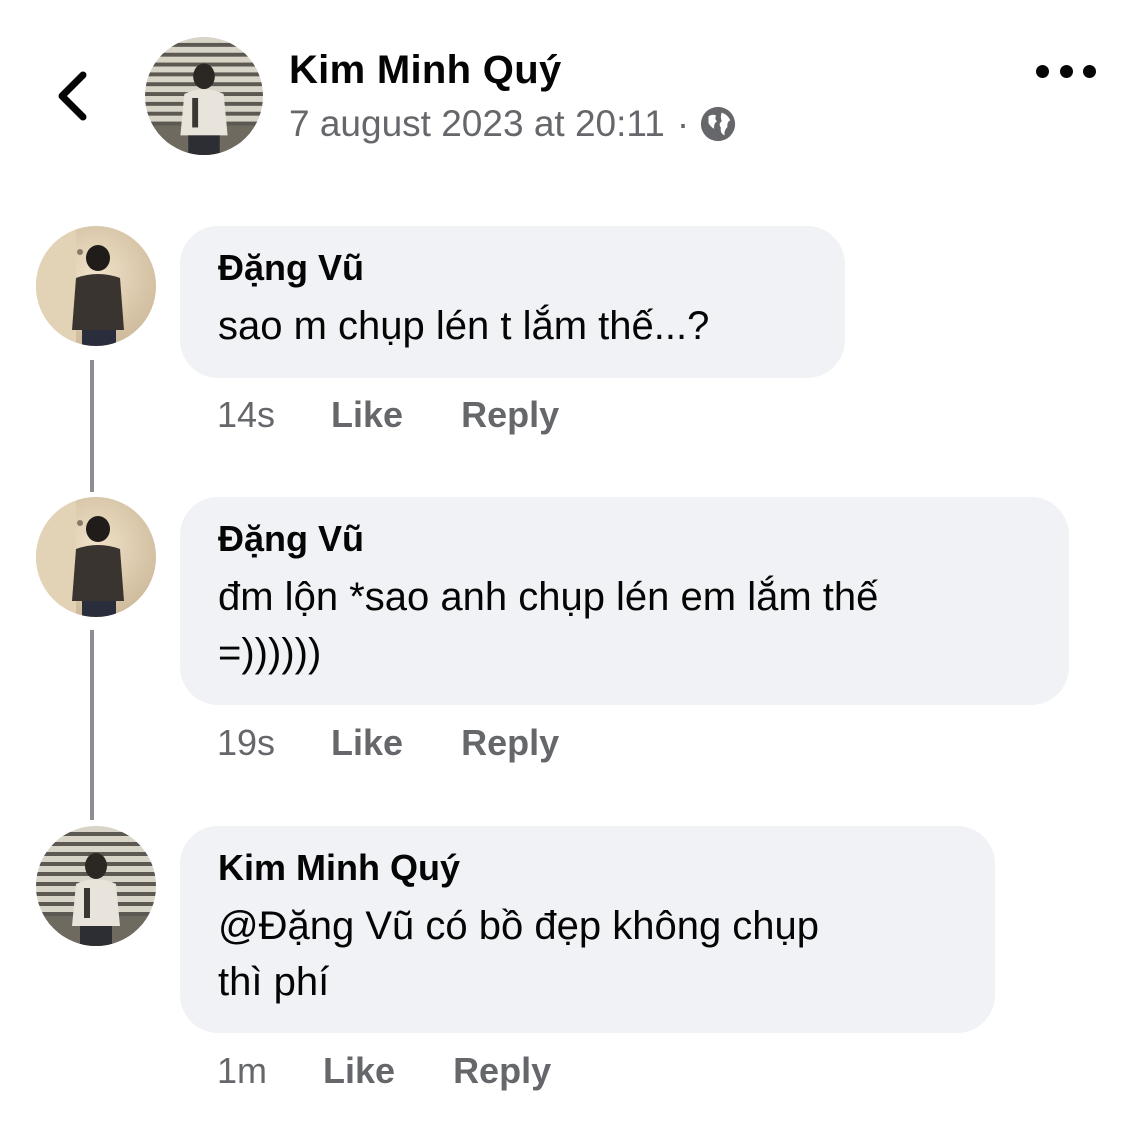  What do you see at coordinates (242, 1071) in the screenshot?
I see `comment-time: 1m` at bounding box center [242, 1071].